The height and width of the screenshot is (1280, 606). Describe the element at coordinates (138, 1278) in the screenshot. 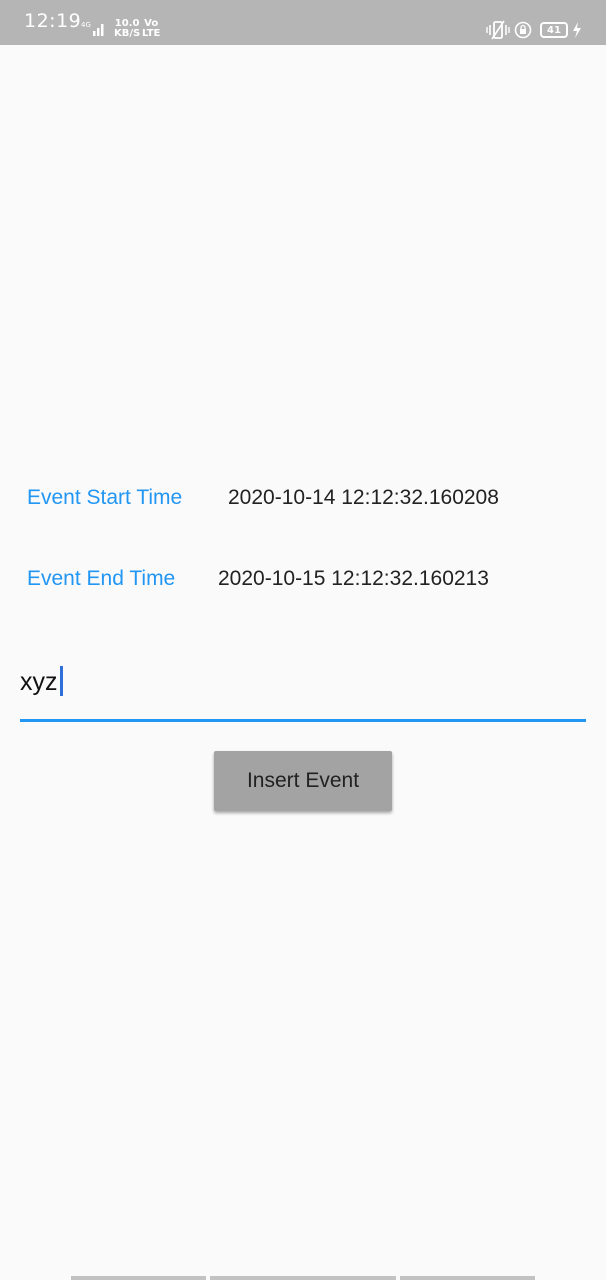

I see `nav-hint-left` at that location.